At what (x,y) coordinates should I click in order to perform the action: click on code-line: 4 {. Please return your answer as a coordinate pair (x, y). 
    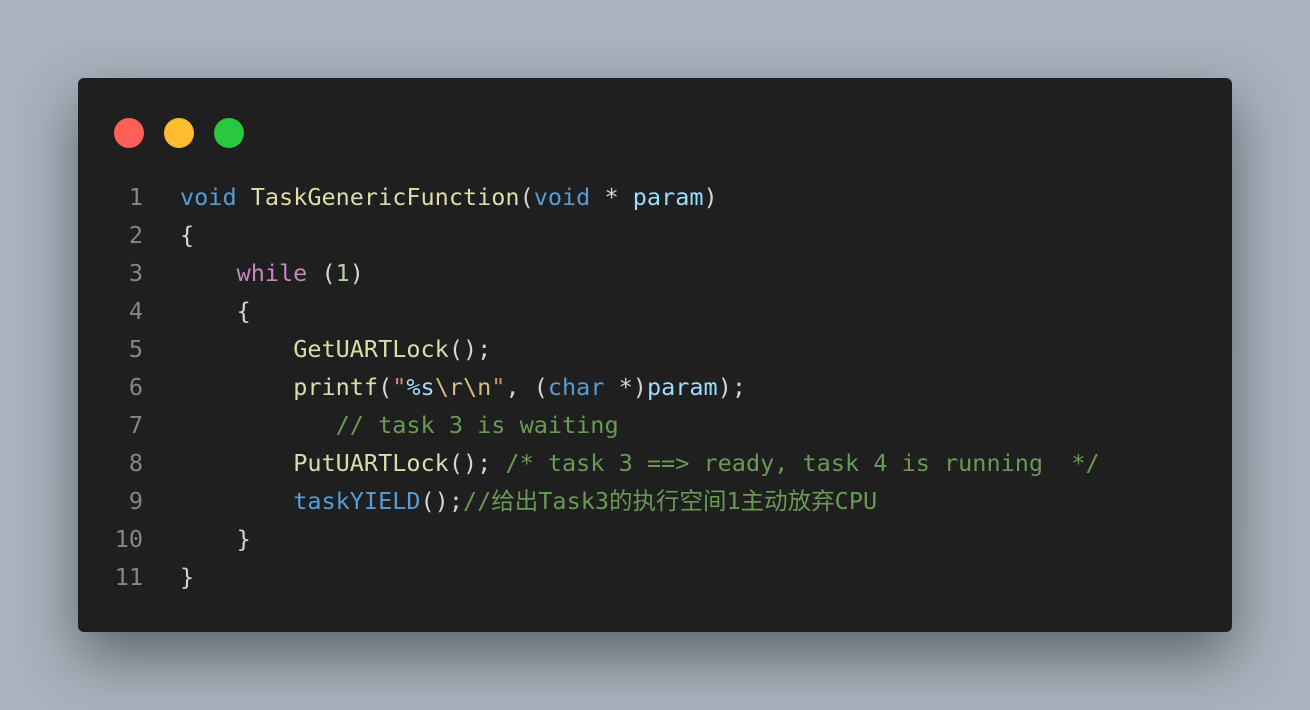
    Looking at the image, I should click on (655, 311).